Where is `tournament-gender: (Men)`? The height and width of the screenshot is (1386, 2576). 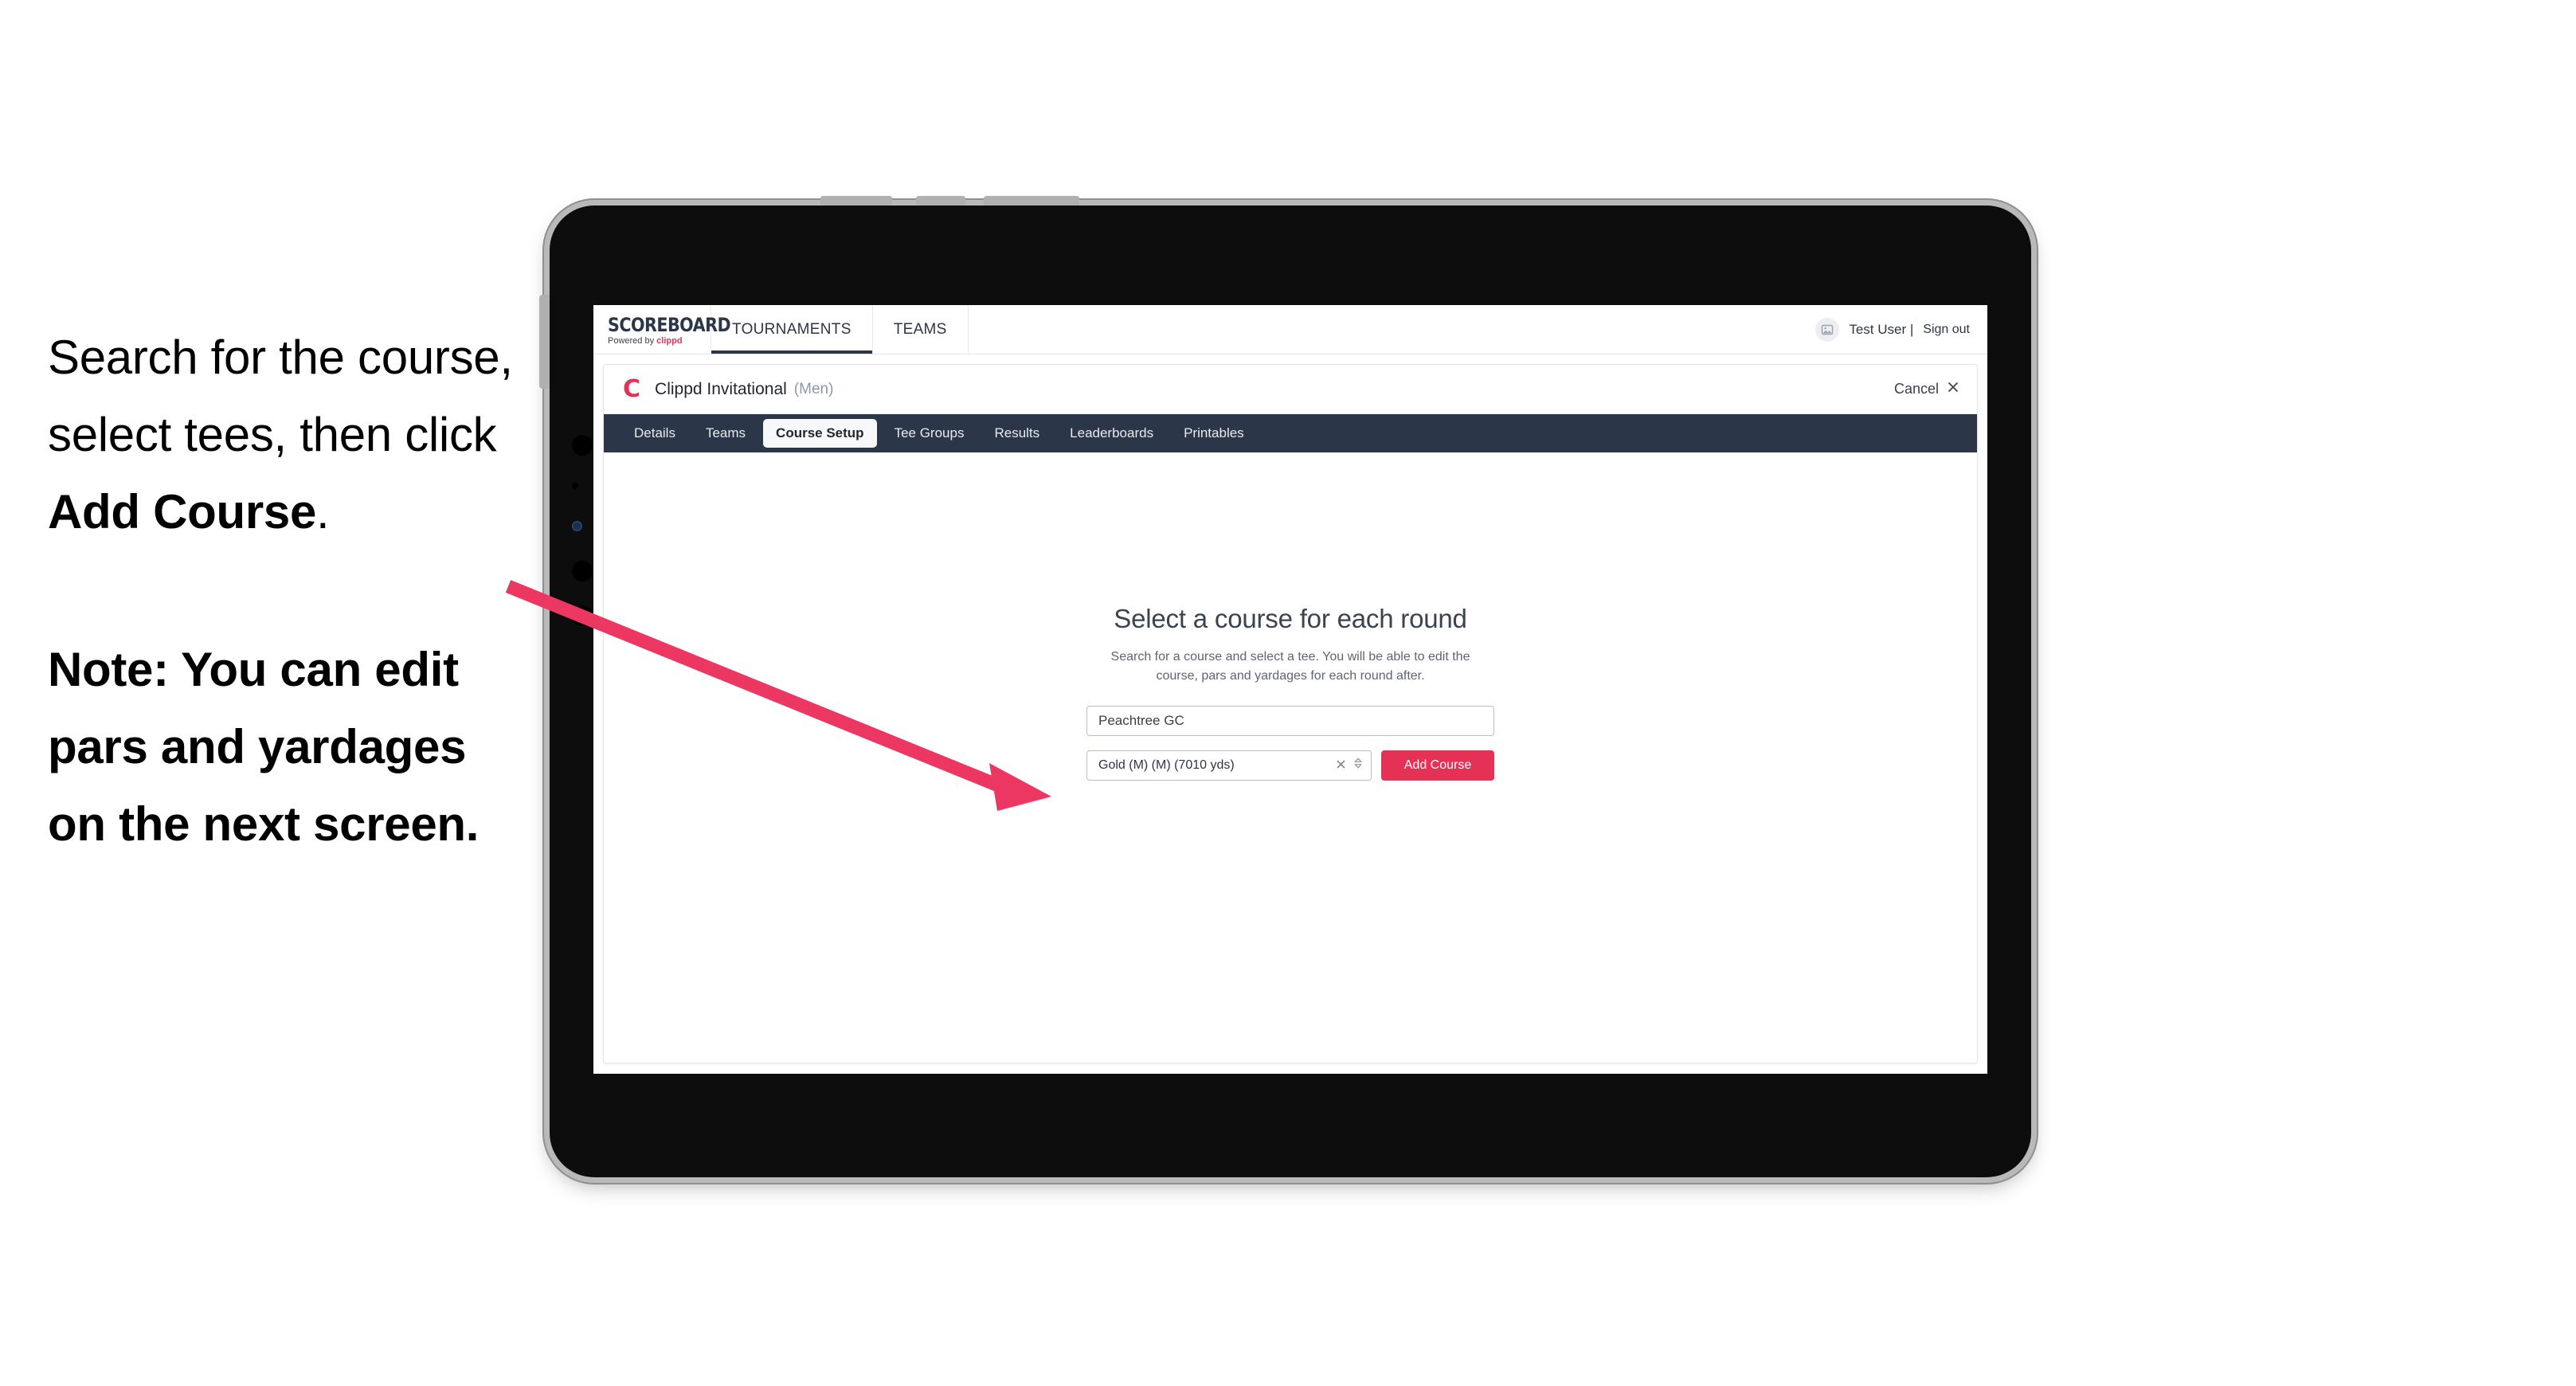 tournament-gender: (Men) is located at coordinates (813, 388).